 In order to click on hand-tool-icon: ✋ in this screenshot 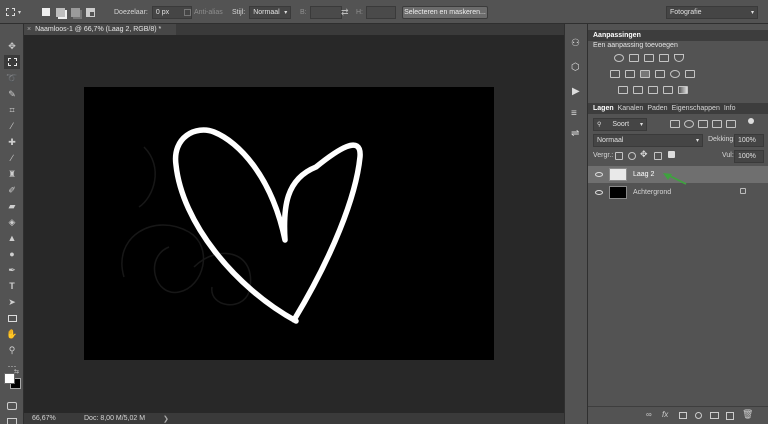, I will do `click(12, 334)`.